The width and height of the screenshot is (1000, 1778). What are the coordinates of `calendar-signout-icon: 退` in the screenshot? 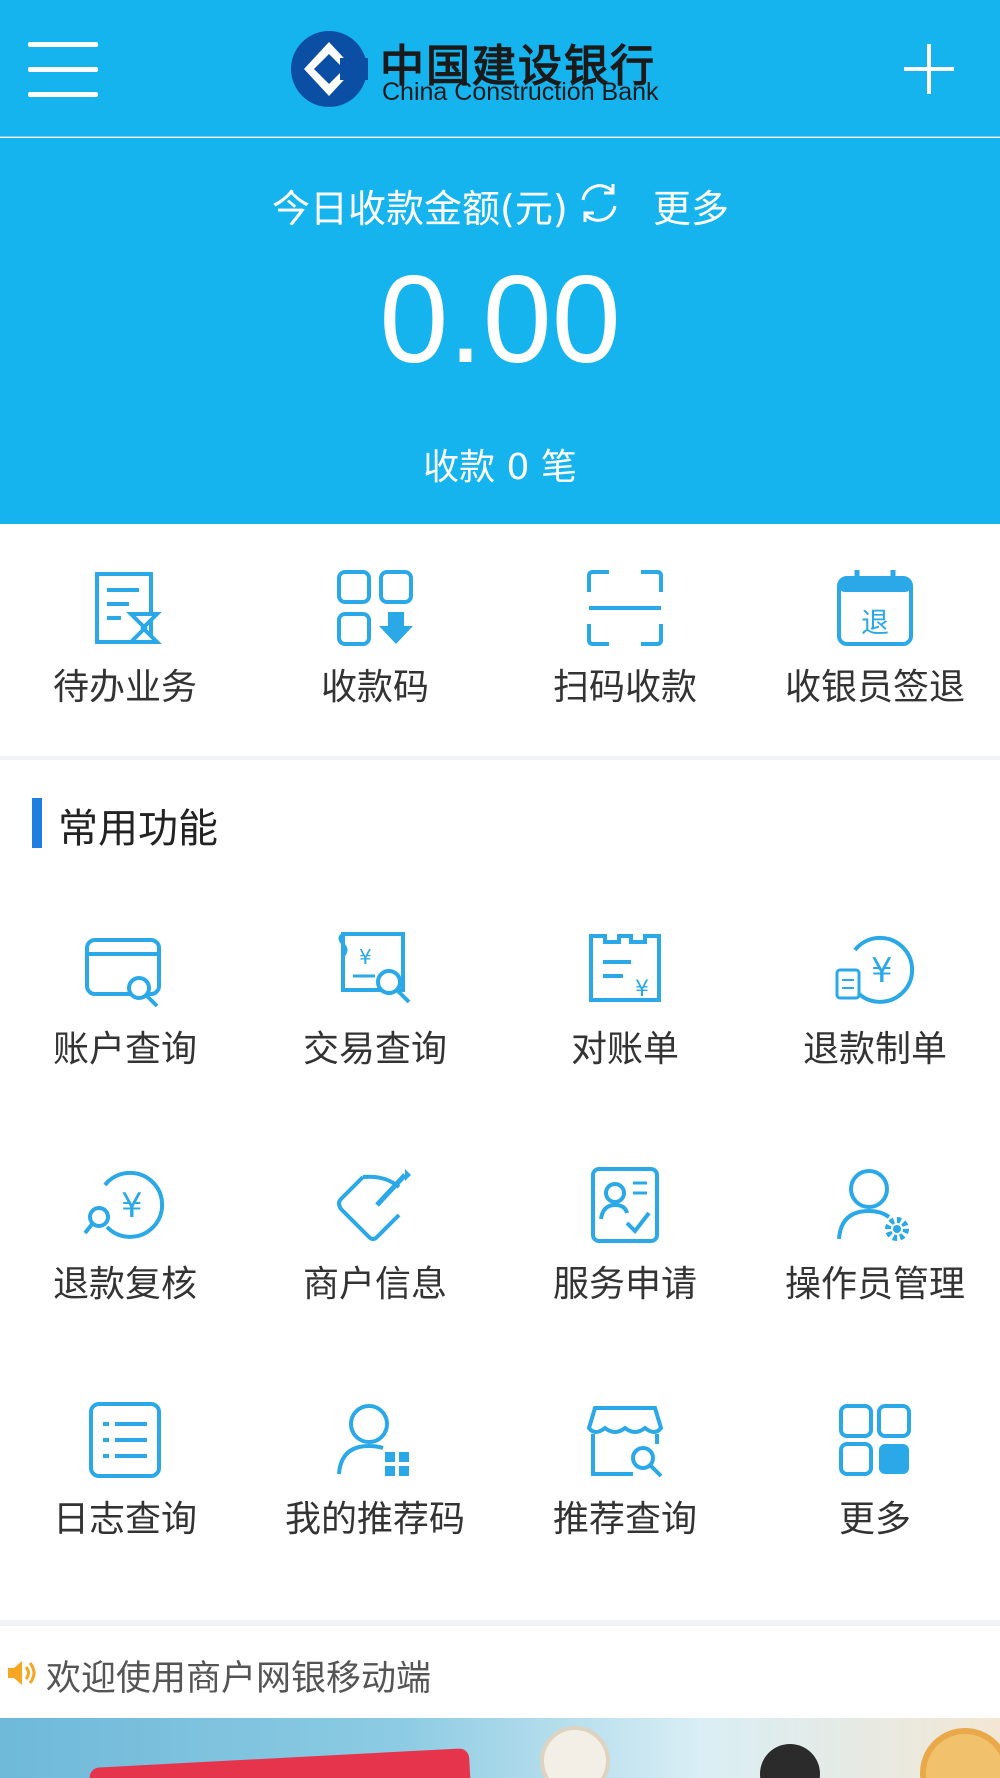 It's located at (875, 608).